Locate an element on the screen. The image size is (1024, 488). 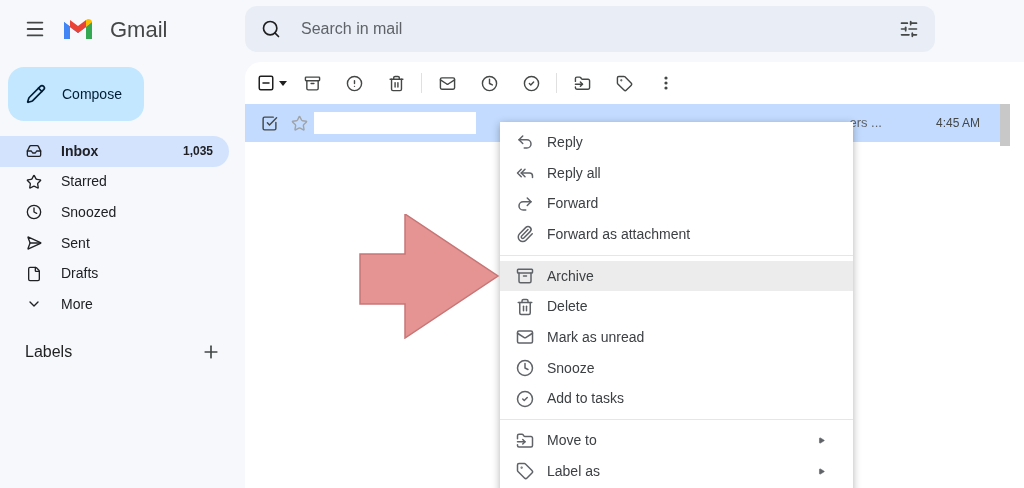
message-time: 4:45 AM is located at coordinates (957, 123).